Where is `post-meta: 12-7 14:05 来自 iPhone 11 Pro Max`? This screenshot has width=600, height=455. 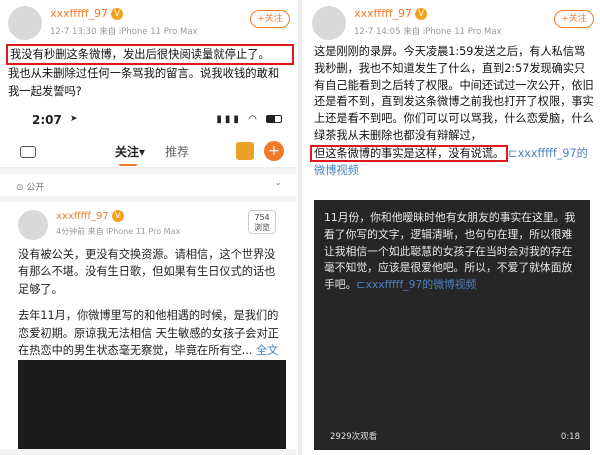 post-meta: 12-7 14:05 来自 iPhone 11 Pro Max is located at coordinates (428, 32).